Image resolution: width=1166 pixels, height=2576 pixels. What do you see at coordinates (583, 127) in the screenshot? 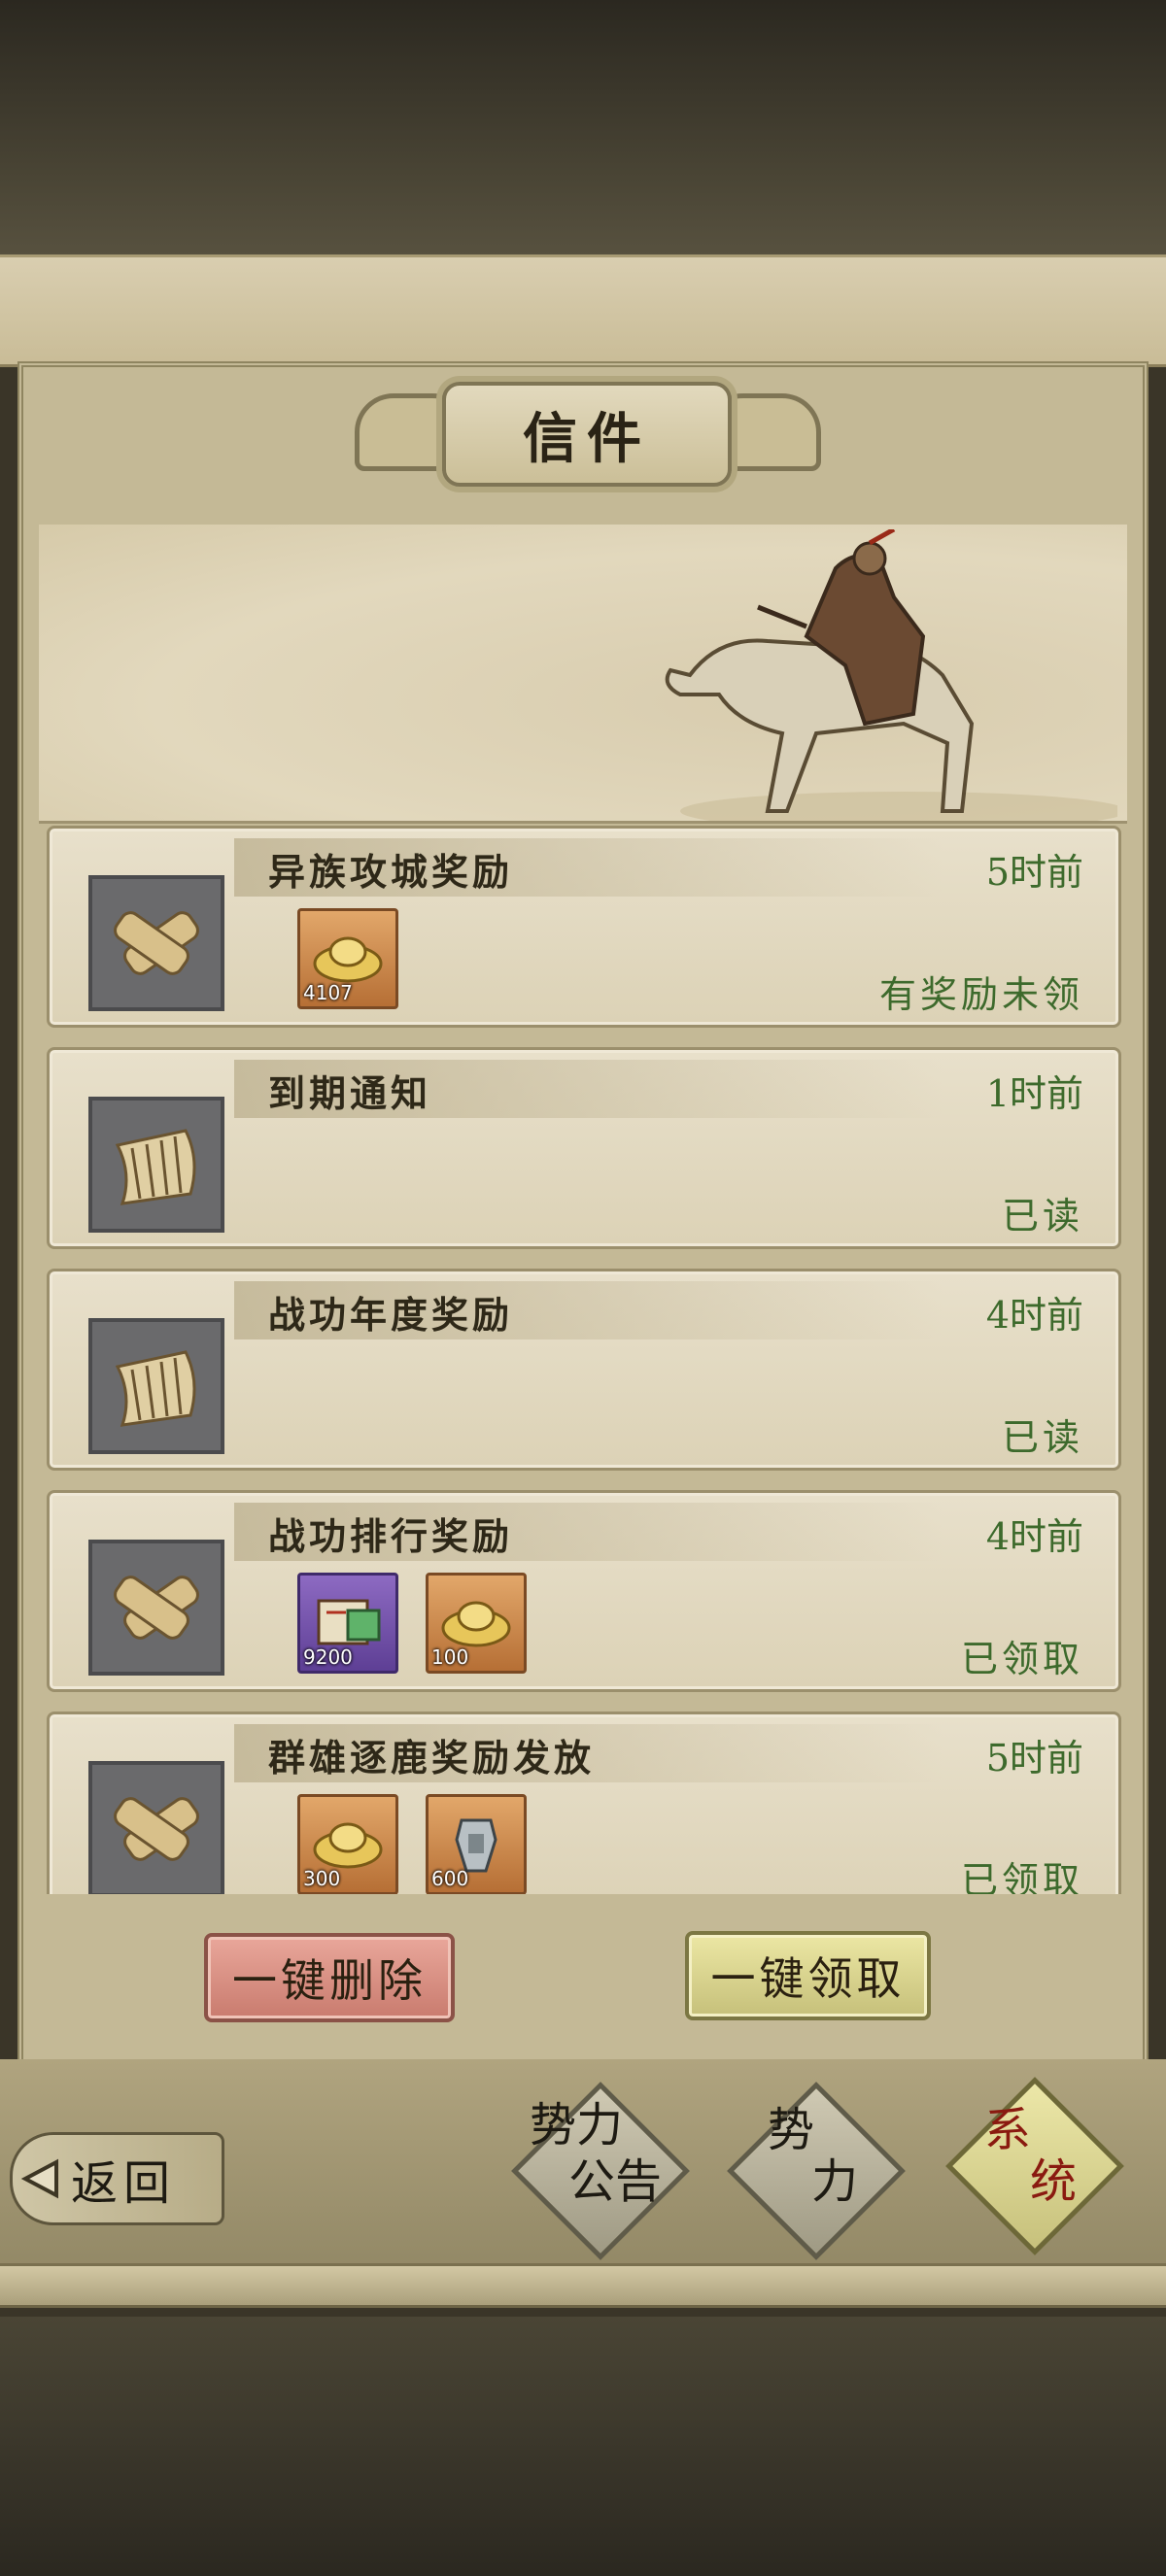
I see `top-backdrop` at bounding box center [583, 127].